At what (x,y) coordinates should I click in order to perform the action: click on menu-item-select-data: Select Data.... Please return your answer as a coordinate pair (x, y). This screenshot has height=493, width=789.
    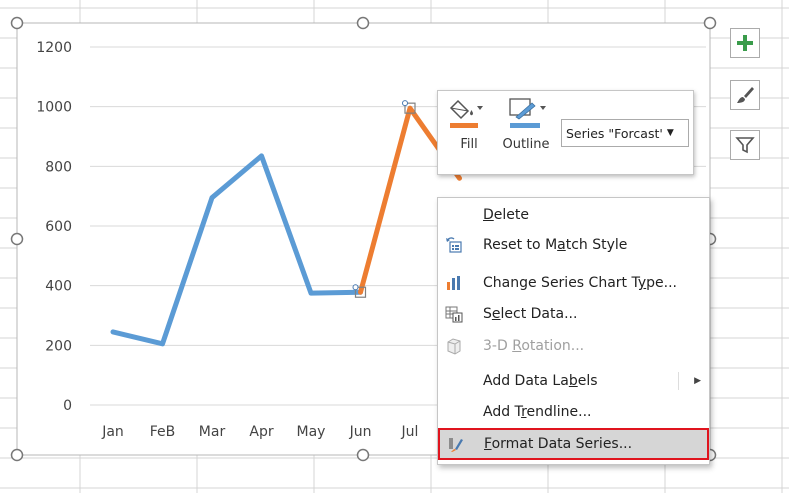
    Looking at the image, I should click on (573, 314).